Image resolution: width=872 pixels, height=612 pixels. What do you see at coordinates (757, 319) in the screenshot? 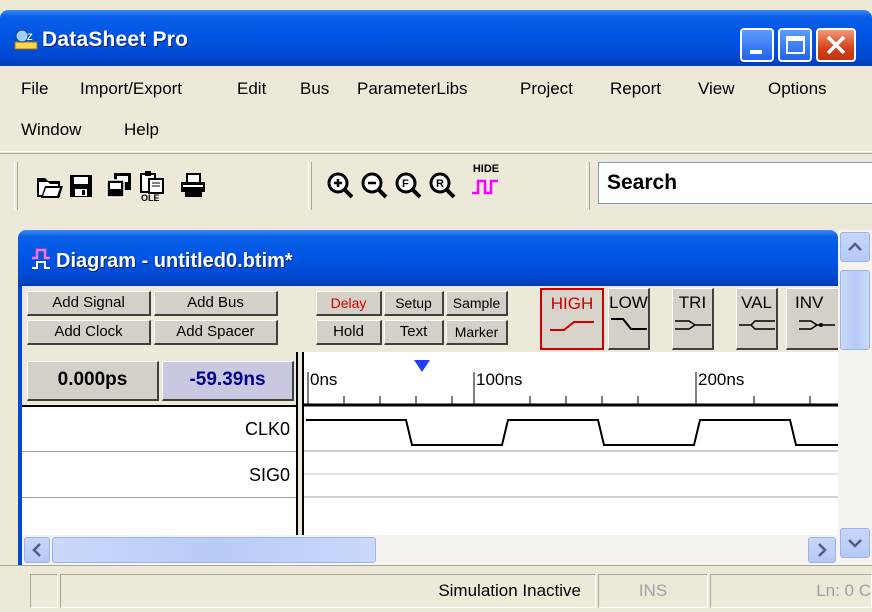
I see `val-button: VAL` at bounding box center [757, 319].